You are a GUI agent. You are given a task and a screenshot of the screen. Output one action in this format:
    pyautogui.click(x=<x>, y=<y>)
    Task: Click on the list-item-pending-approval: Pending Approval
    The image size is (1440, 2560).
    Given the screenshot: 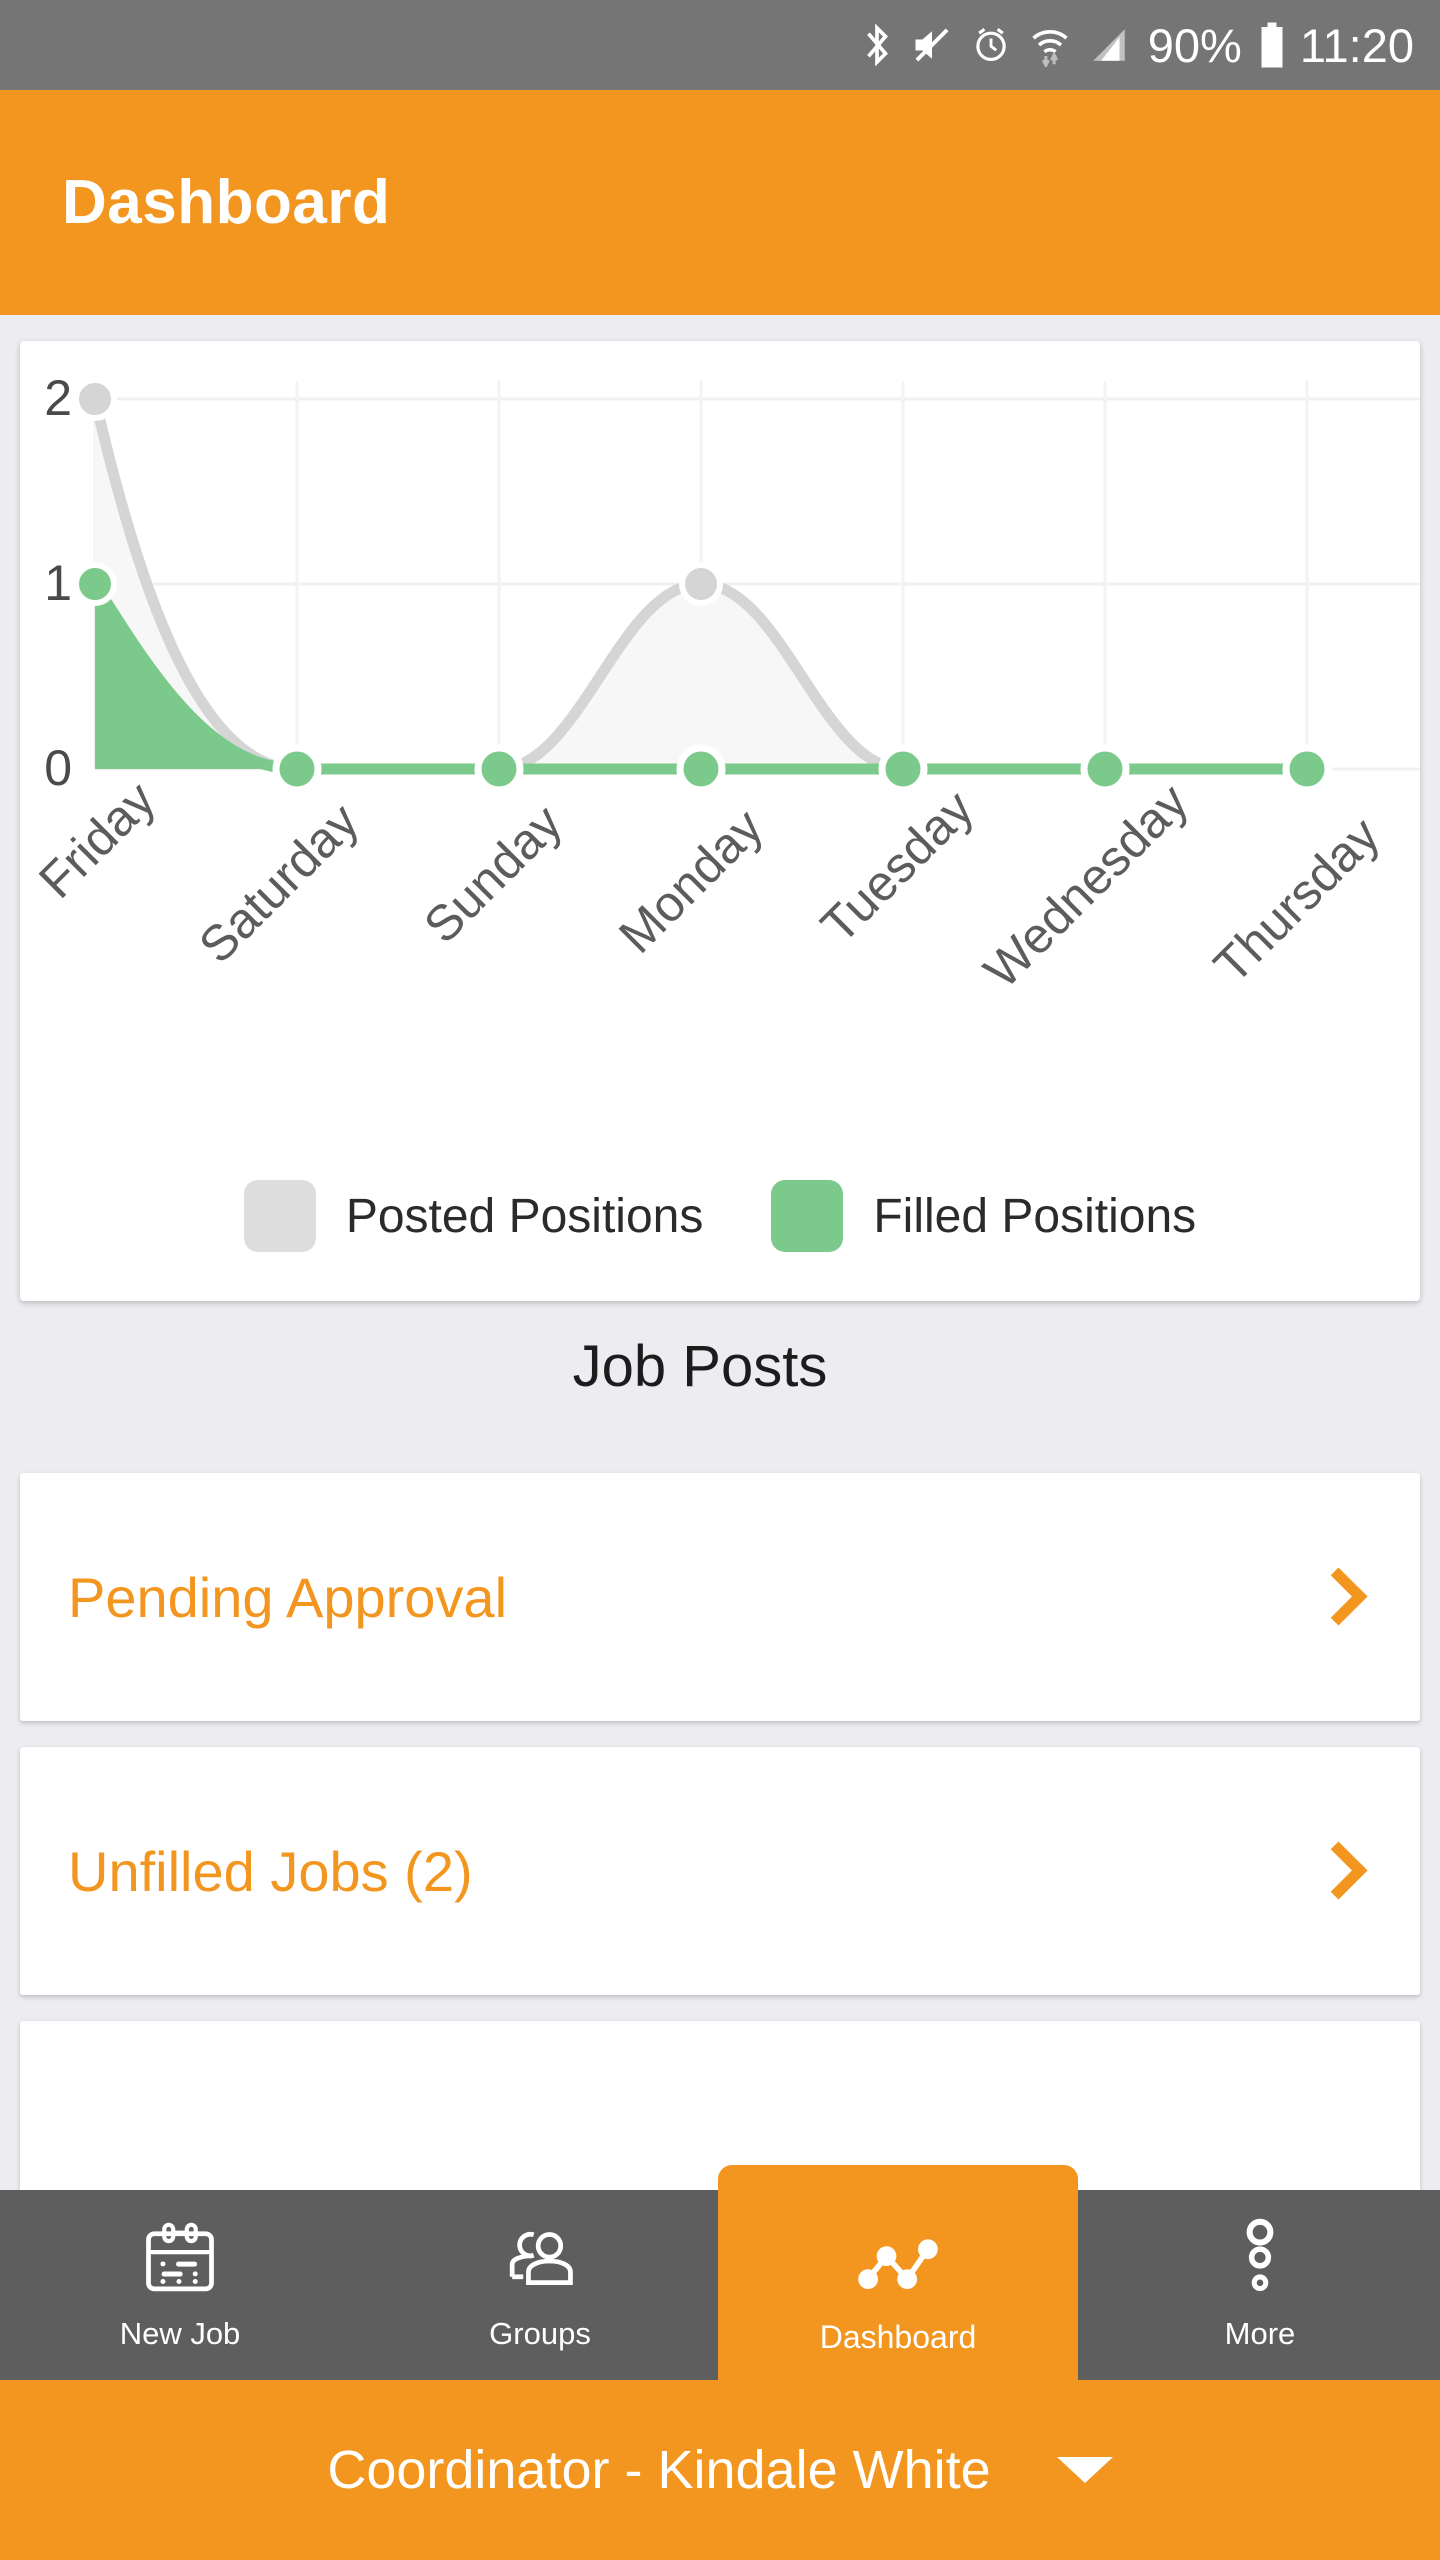 What is the action you would take?
    pyautogui.click(x=720, y=1597)
    